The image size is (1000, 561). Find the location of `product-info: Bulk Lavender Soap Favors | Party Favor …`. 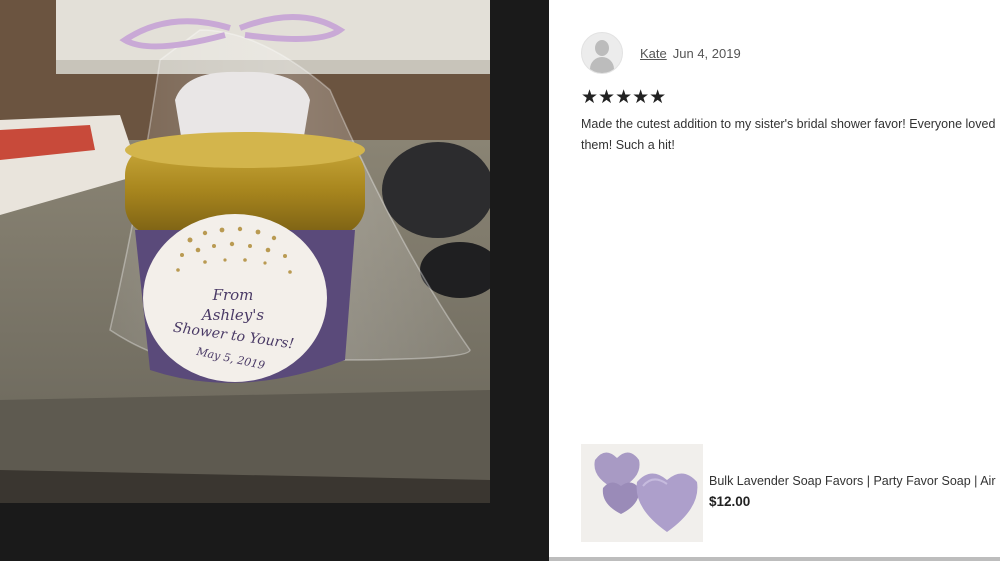

product-info: Bulk Lavender Soap Favors | Party Favor … is located at coordinates (854, 476).